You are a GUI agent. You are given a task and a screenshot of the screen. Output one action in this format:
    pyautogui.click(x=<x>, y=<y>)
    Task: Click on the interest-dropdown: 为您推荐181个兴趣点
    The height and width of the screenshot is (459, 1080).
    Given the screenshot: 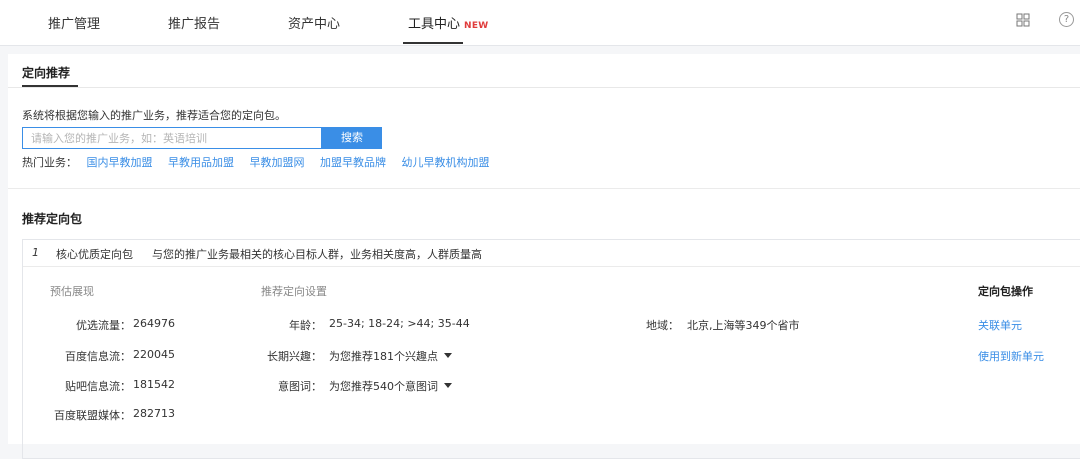 What is the action you would take?
    pyautogui.click(x=390, y=356)
    